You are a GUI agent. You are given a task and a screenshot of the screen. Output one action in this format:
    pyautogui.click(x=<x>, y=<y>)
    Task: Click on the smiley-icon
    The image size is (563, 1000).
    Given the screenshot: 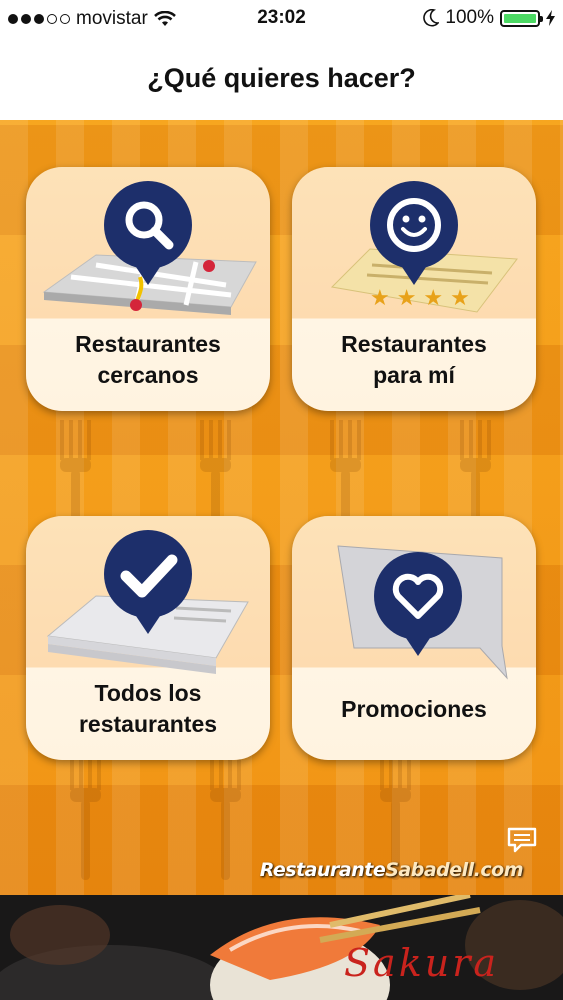 What is the action you would take?
    pyautogui.click(x=414, y=233)
    